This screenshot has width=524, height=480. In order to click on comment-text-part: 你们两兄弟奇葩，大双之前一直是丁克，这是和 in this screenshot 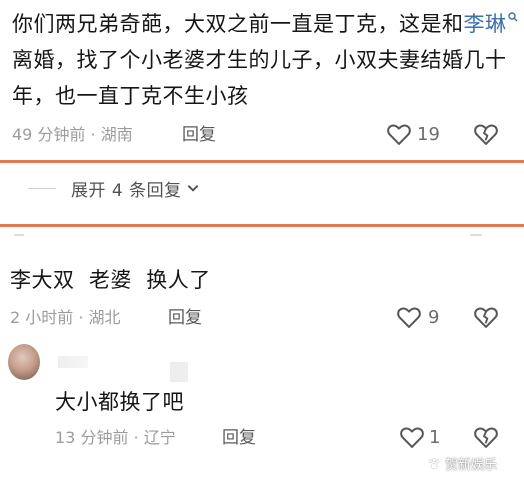, I will do `click(238, 24)`.